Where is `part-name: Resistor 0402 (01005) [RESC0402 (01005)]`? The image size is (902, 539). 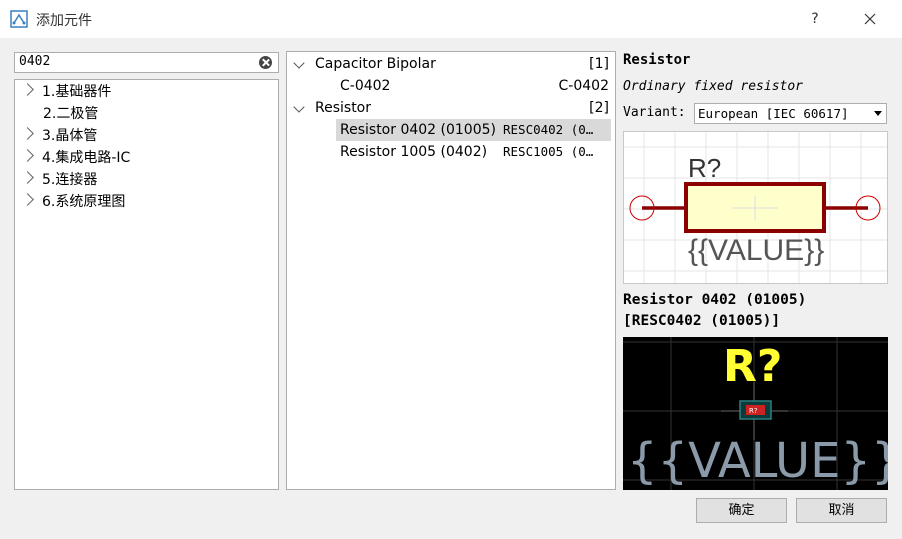 part-name: Resistor 0402 (01005) [RESC0402 (01005)] is located at coordinates (715, 310).